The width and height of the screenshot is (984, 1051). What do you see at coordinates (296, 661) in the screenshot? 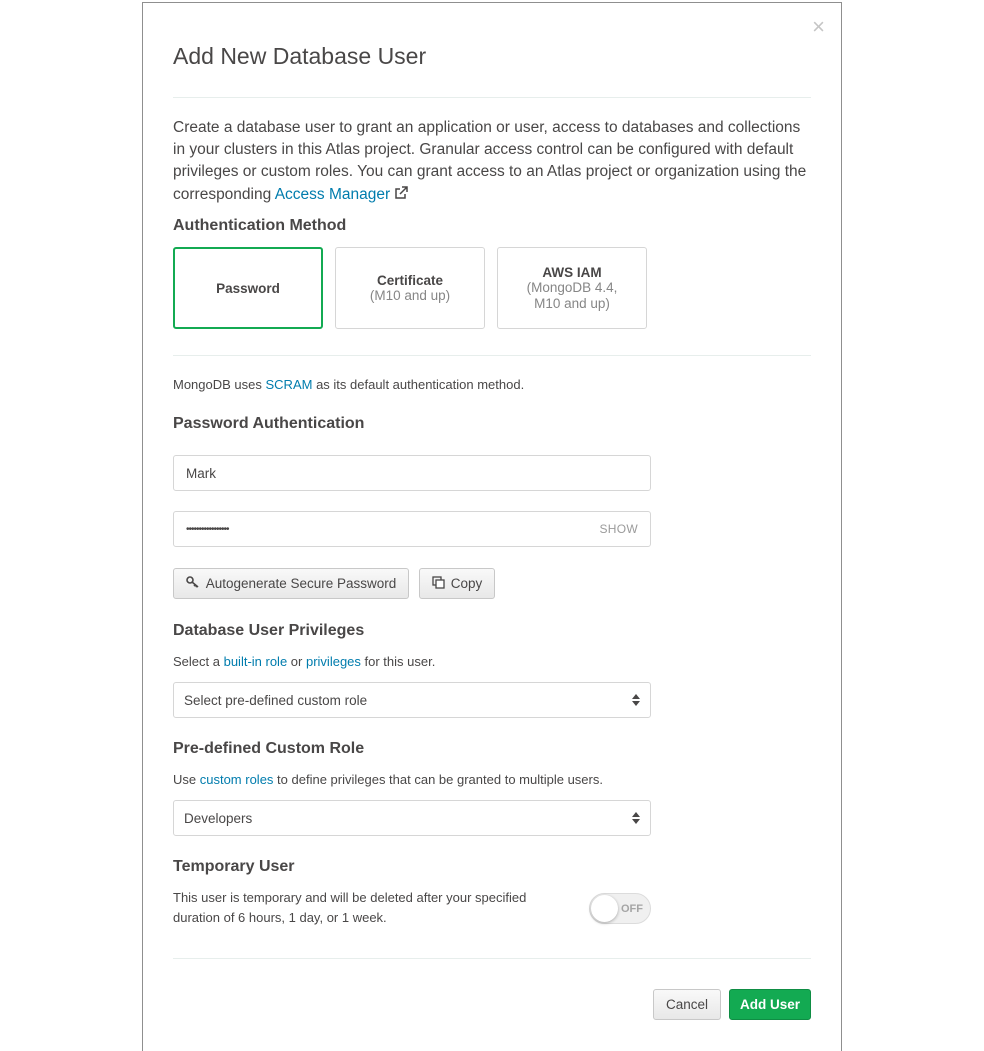
I see `privileges-desc-mid: or` at bounding box center [296, 661].